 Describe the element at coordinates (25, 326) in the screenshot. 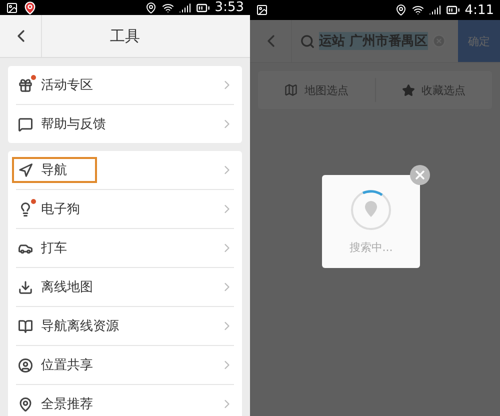

I see `book-icon` at that location.